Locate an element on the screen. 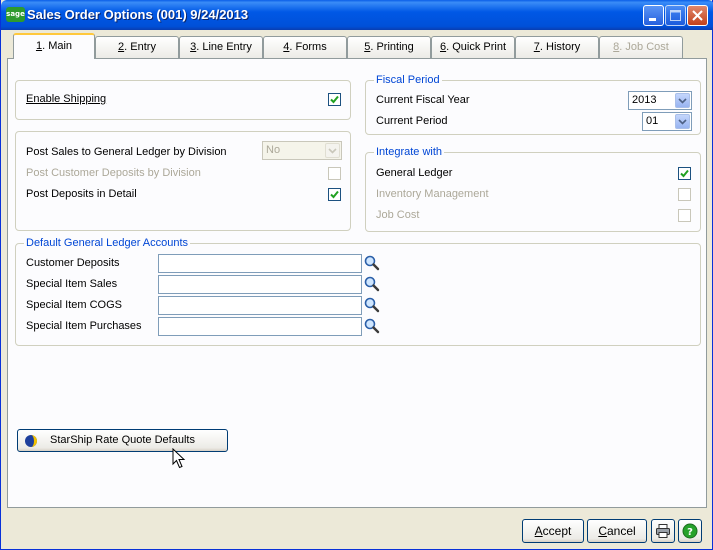 The image size is (713, 550). starship-button-label: StarShip Rate Quote Defaults is located at coordinates (122, 440).